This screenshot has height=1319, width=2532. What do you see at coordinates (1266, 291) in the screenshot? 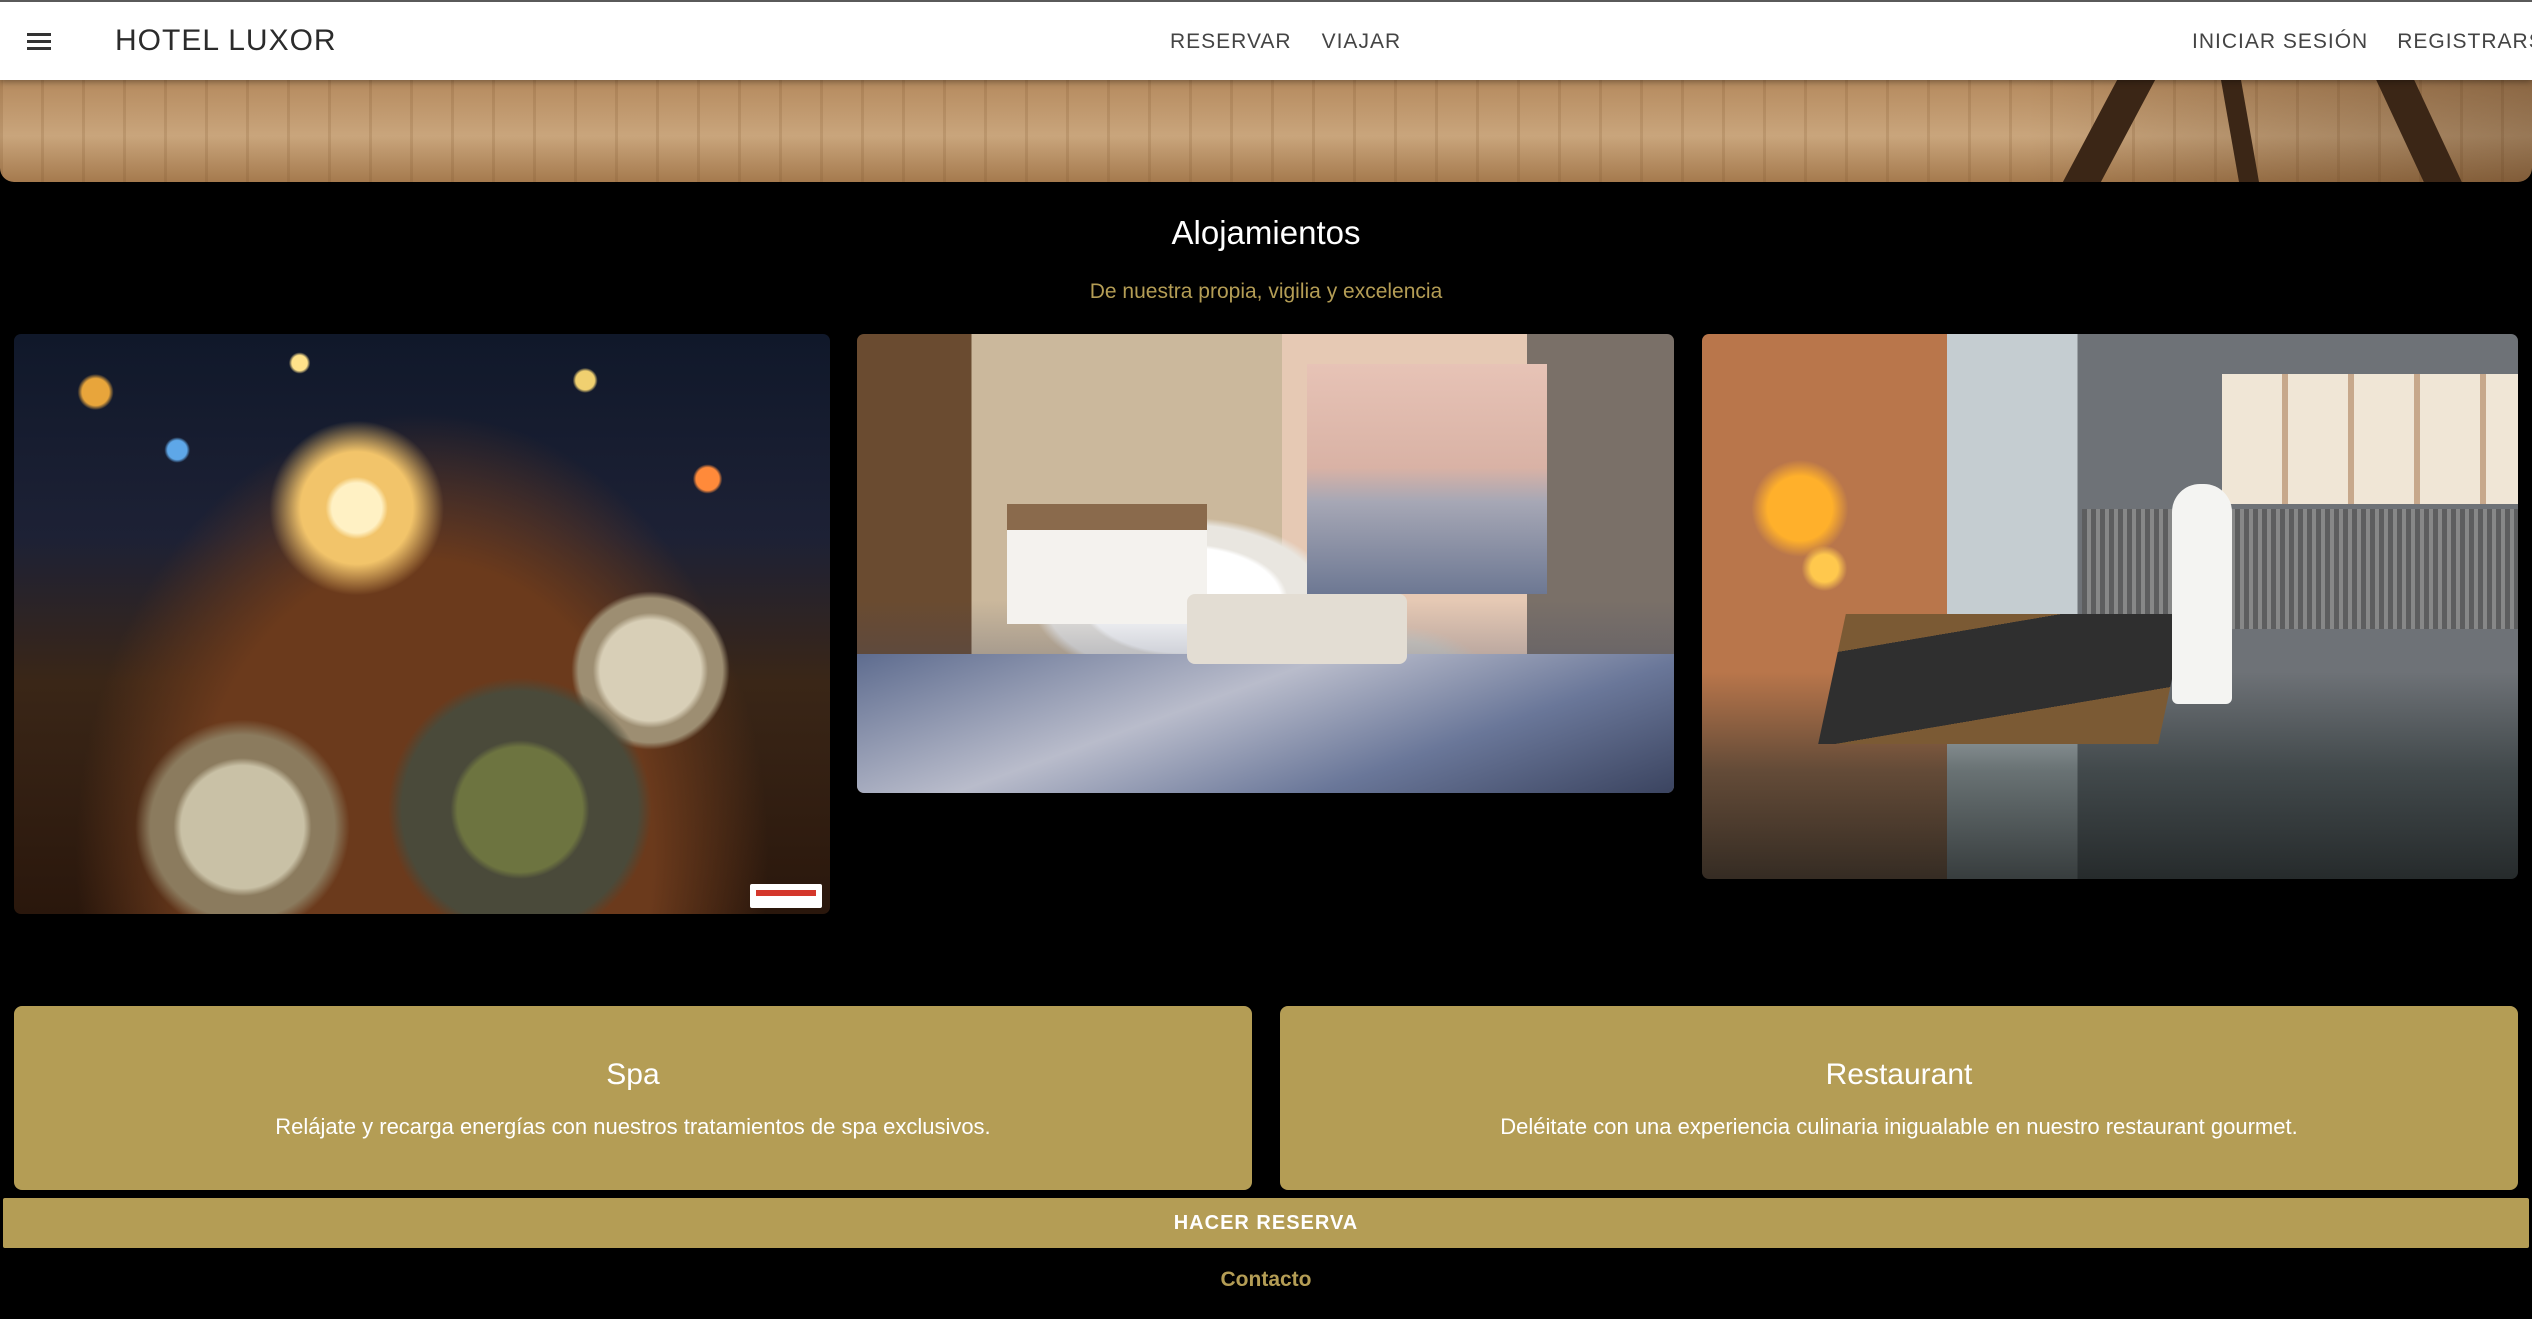
I see `section-subtitle: De nuestra propia, vigilia y excelencia` at bounding box center [1266, 291].